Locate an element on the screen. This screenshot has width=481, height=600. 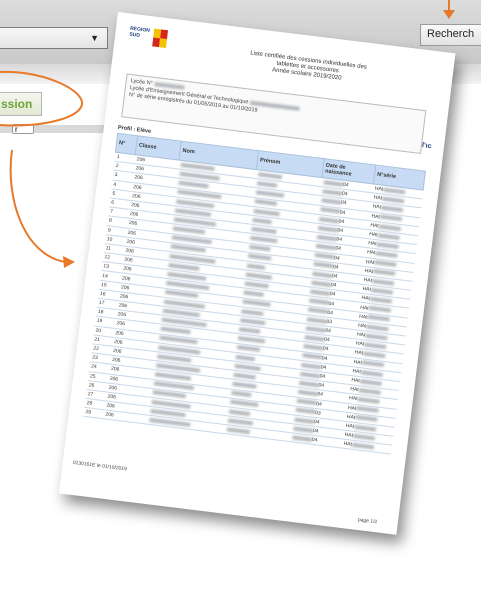
curved-arrow-icon is located at coordinates (37, 206).